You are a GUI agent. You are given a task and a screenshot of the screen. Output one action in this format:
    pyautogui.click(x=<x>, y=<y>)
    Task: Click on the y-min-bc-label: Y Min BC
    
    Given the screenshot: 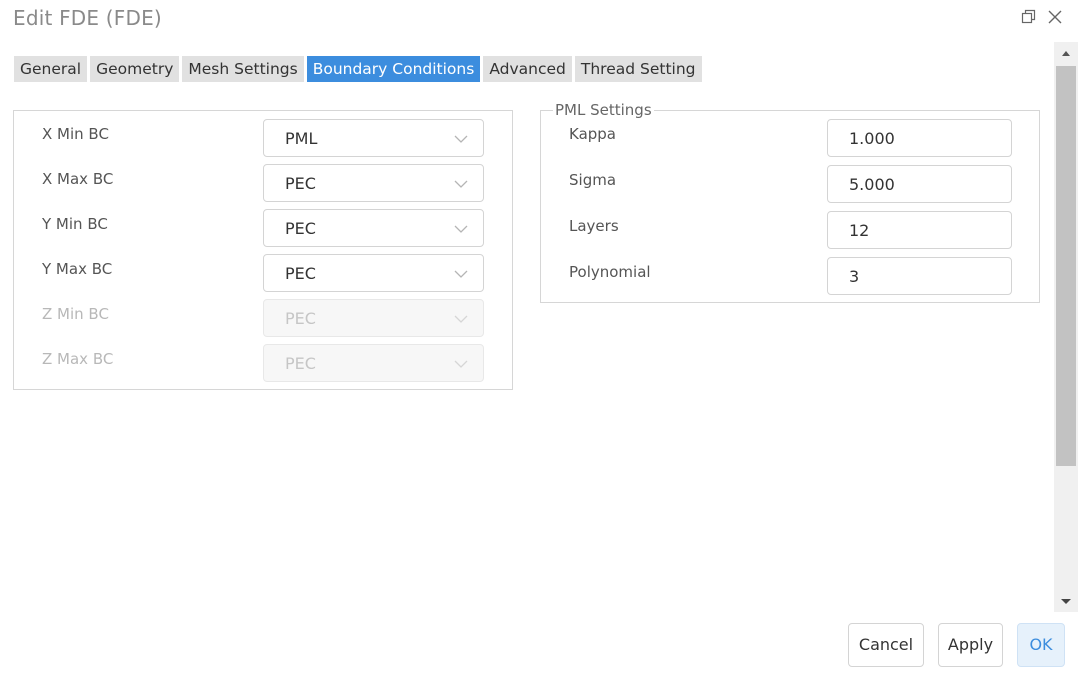 What is the action you would take?
    pyautogui.click(x=75, y=224)
    